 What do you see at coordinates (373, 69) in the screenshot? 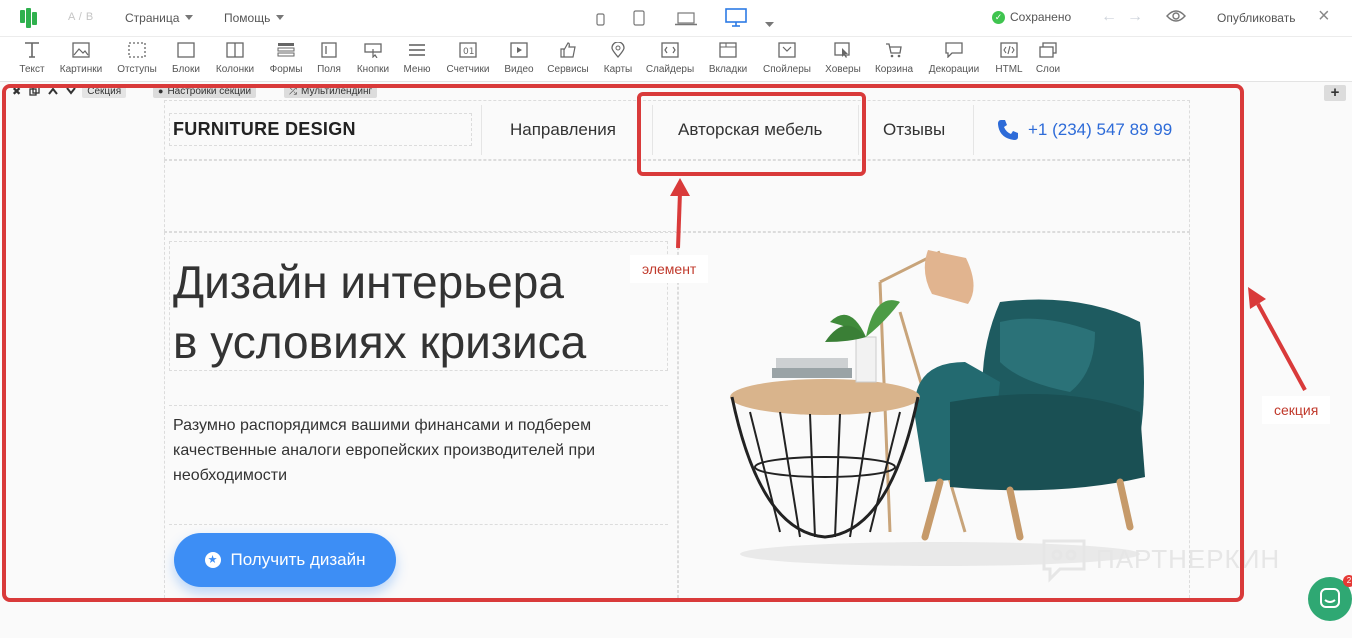
I see `tool-label: Кнопки` at bounding box center [373, 69].